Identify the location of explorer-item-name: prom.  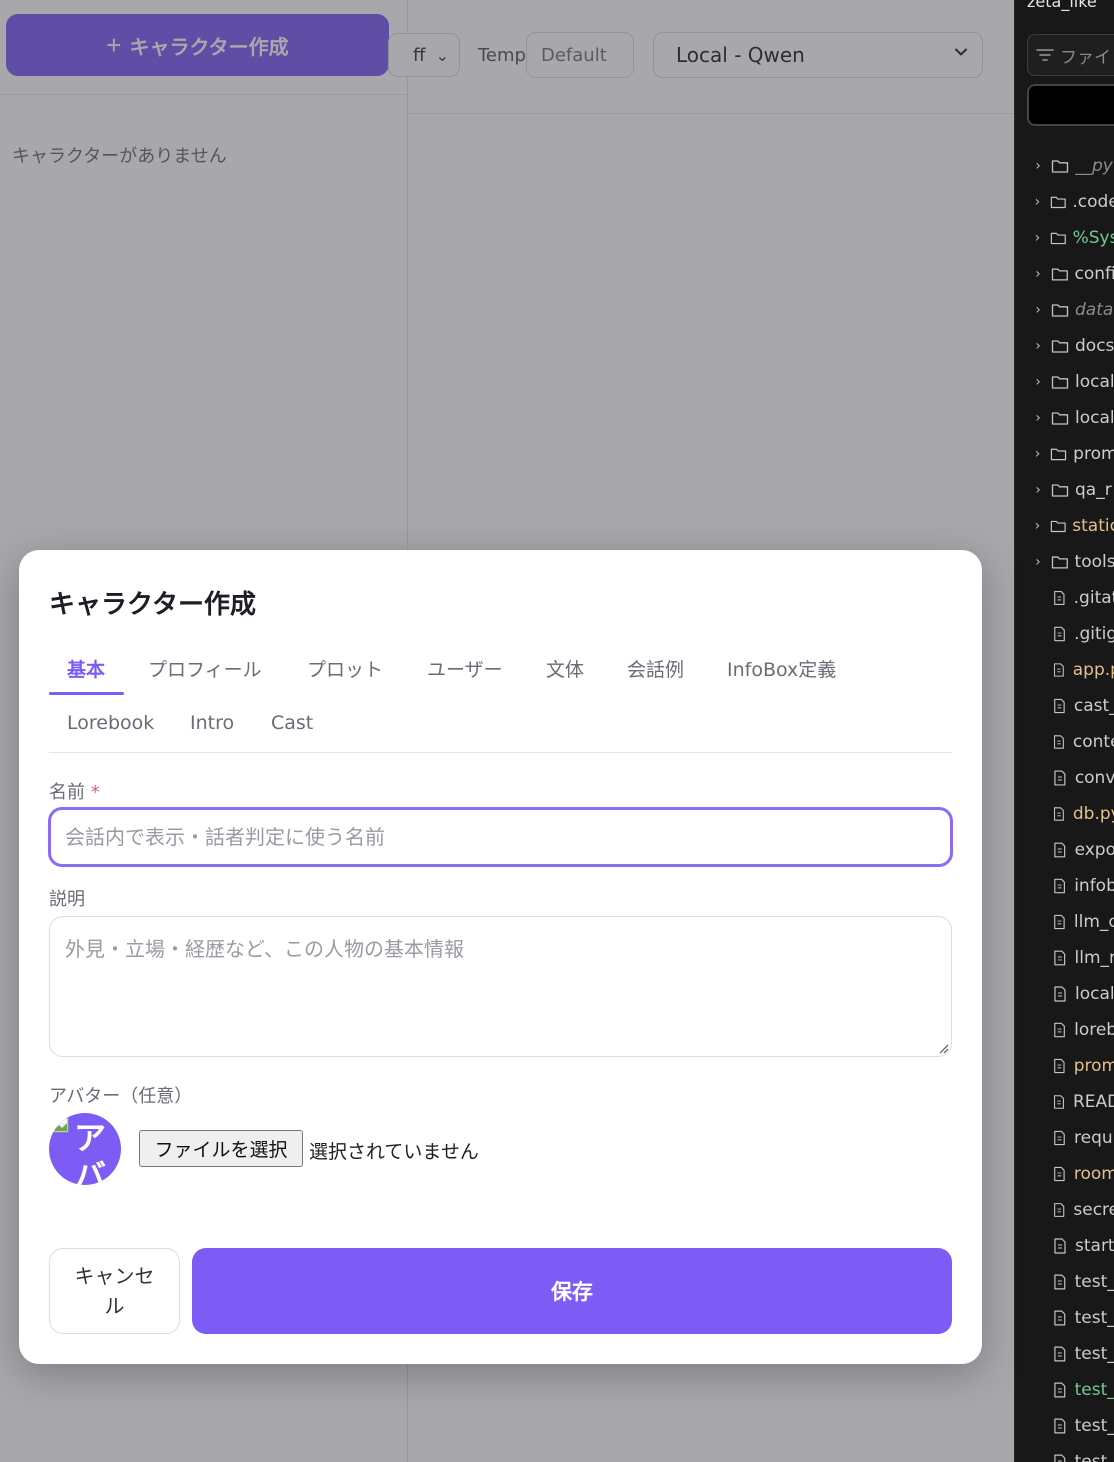
(1093, 454).